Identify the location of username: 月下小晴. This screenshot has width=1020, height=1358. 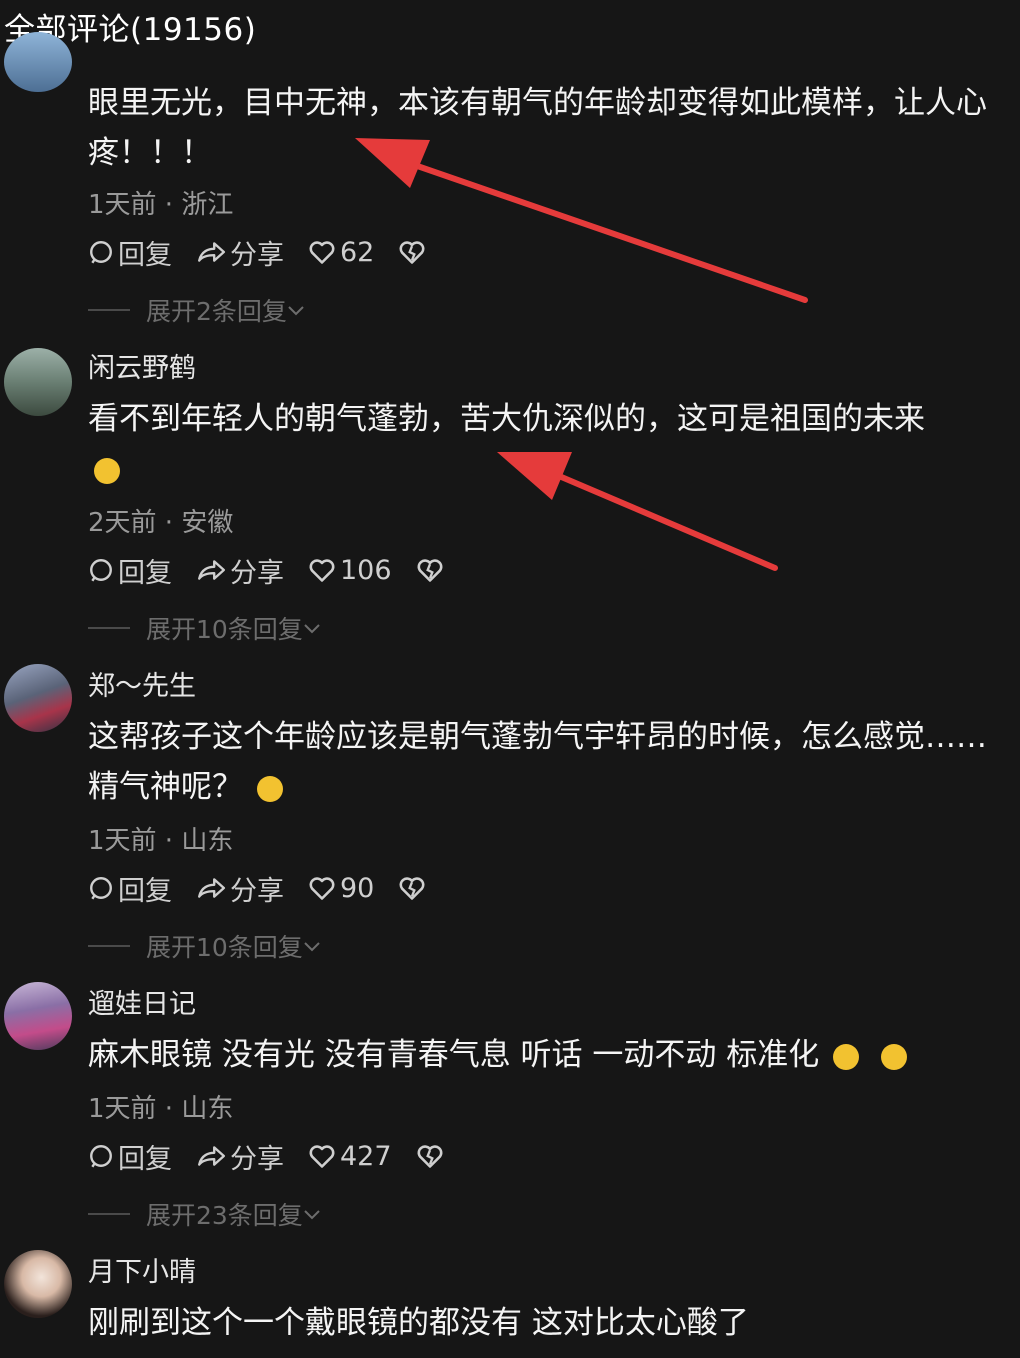
(142, 1269).